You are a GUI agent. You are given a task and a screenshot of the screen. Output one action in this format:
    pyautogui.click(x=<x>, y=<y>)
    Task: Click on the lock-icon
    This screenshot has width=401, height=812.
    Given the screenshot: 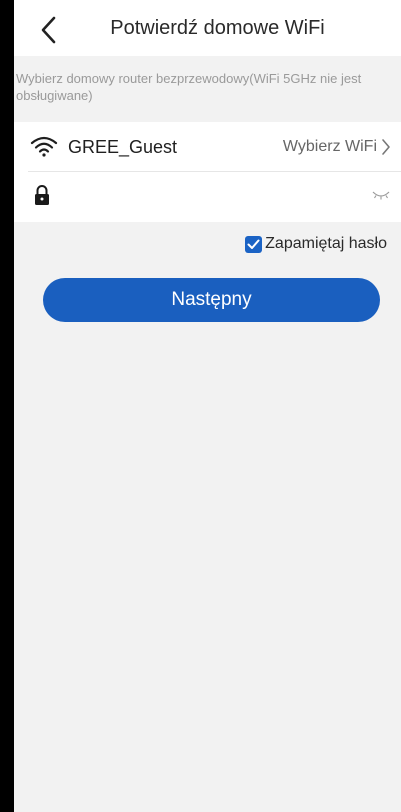 What is the action you would take?
    pyautogui.click(x=42, y=195)
    